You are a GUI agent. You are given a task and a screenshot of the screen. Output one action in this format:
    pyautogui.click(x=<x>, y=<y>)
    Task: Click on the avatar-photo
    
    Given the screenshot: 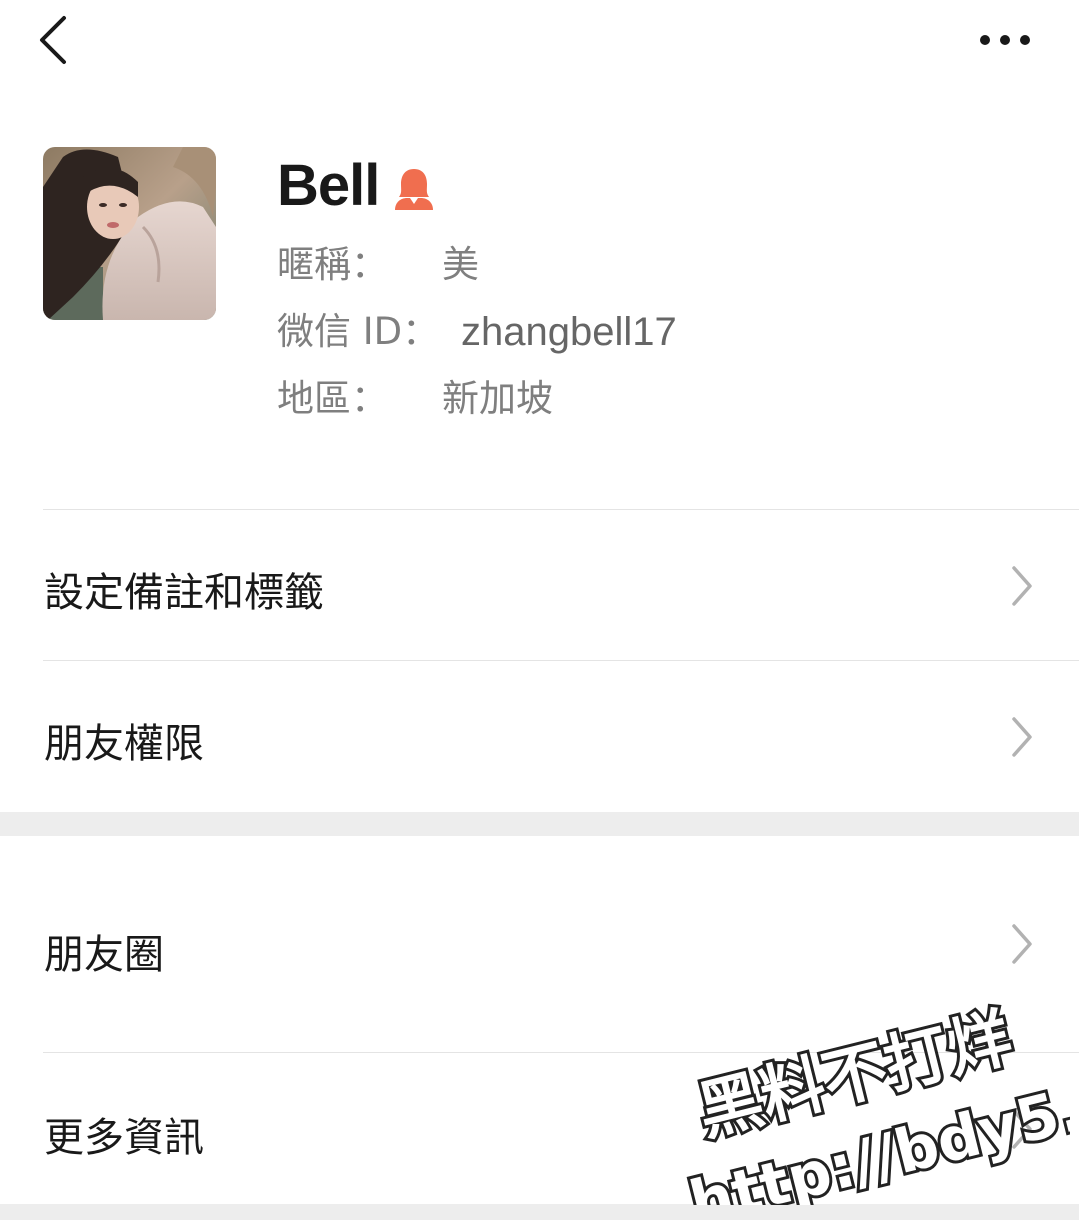 What is the action you would take?
    pyautogui.click(x=129, y=233)
    